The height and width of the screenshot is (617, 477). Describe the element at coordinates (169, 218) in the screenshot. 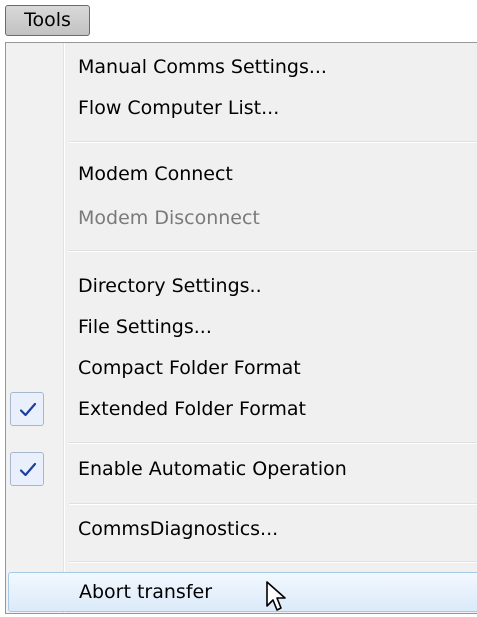

I see `menu-item-label: Modem Disconnect` at that location.